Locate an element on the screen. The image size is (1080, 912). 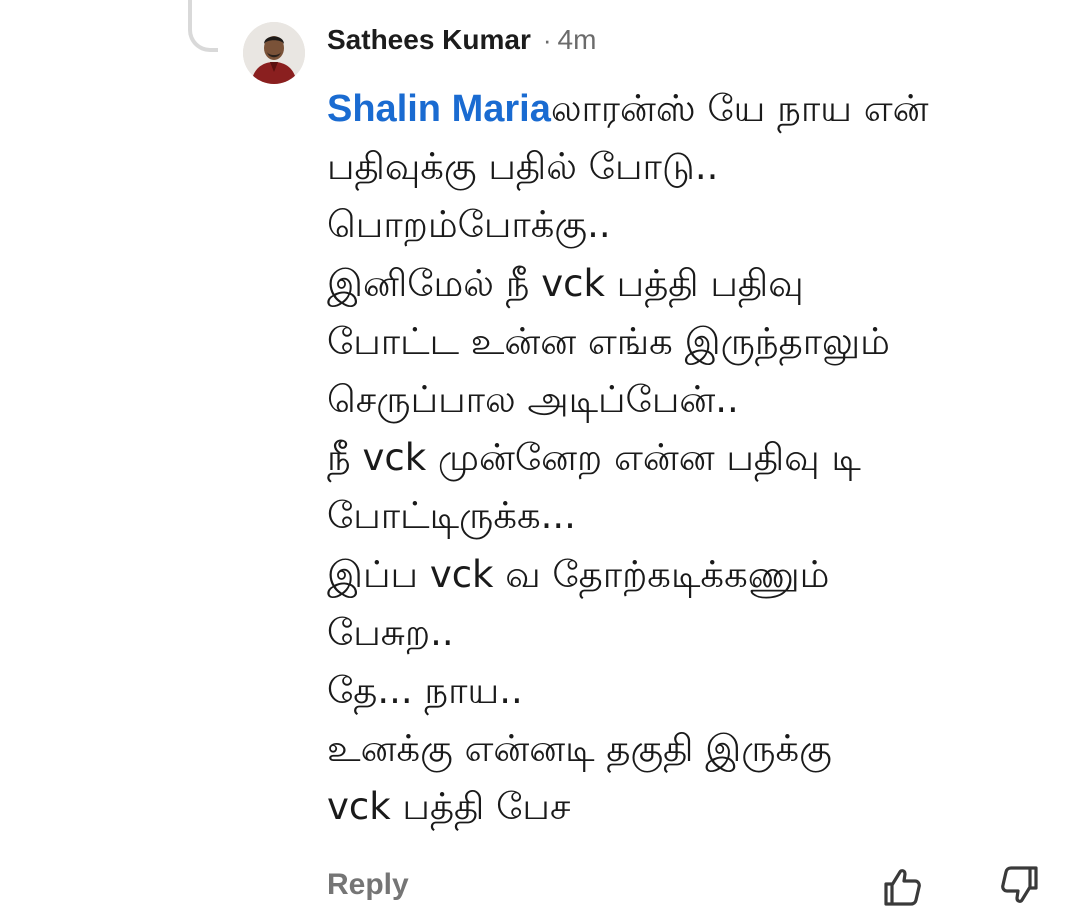
comment-line: இனிமேல் நீ vck பத்தி பதிவு is located at coordinates (565, 283).